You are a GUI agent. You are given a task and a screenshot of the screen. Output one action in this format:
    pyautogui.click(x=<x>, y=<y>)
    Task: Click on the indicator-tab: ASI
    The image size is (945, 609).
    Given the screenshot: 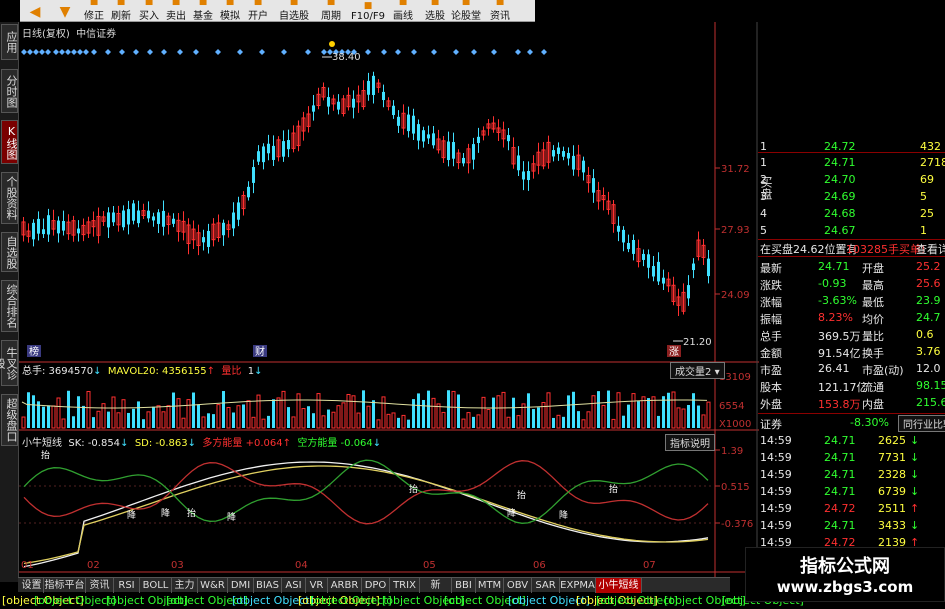 What is the action you would take?
    pyautogui.click(x=294, y=585)
    